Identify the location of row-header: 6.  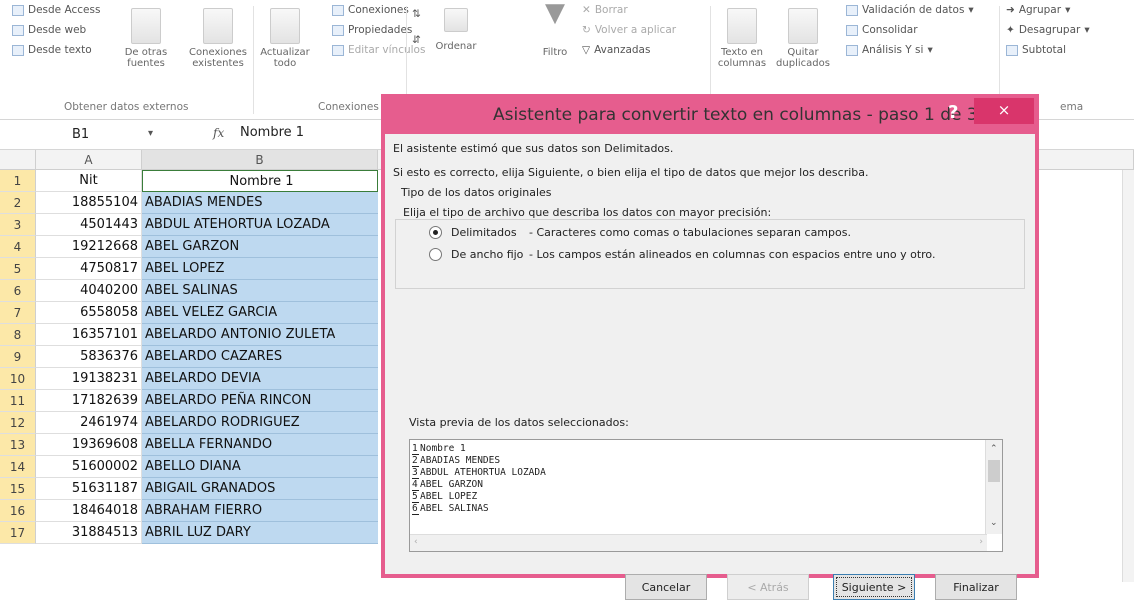
(18, 291).